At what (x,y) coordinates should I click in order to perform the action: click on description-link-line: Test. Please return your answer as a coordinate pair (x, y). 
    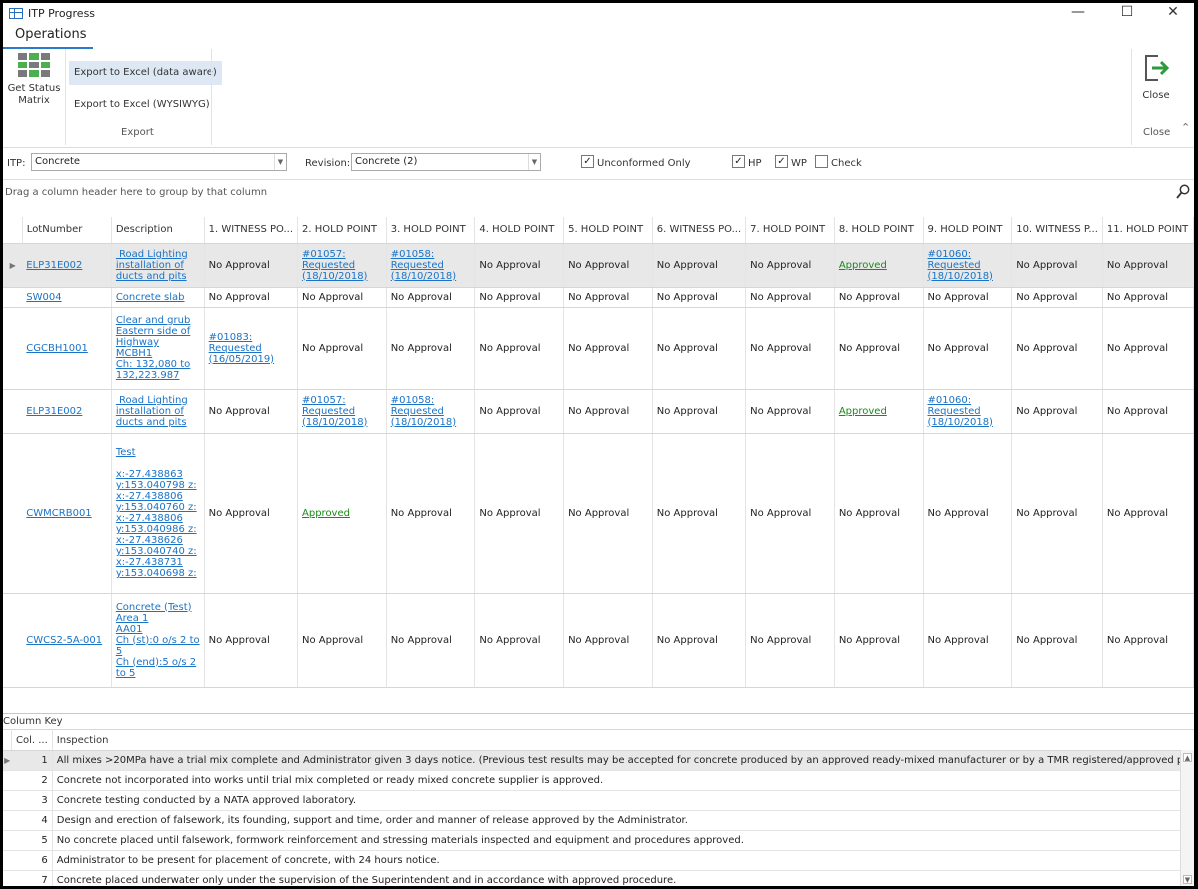
    Looking at the image, I should click on (158, 452).